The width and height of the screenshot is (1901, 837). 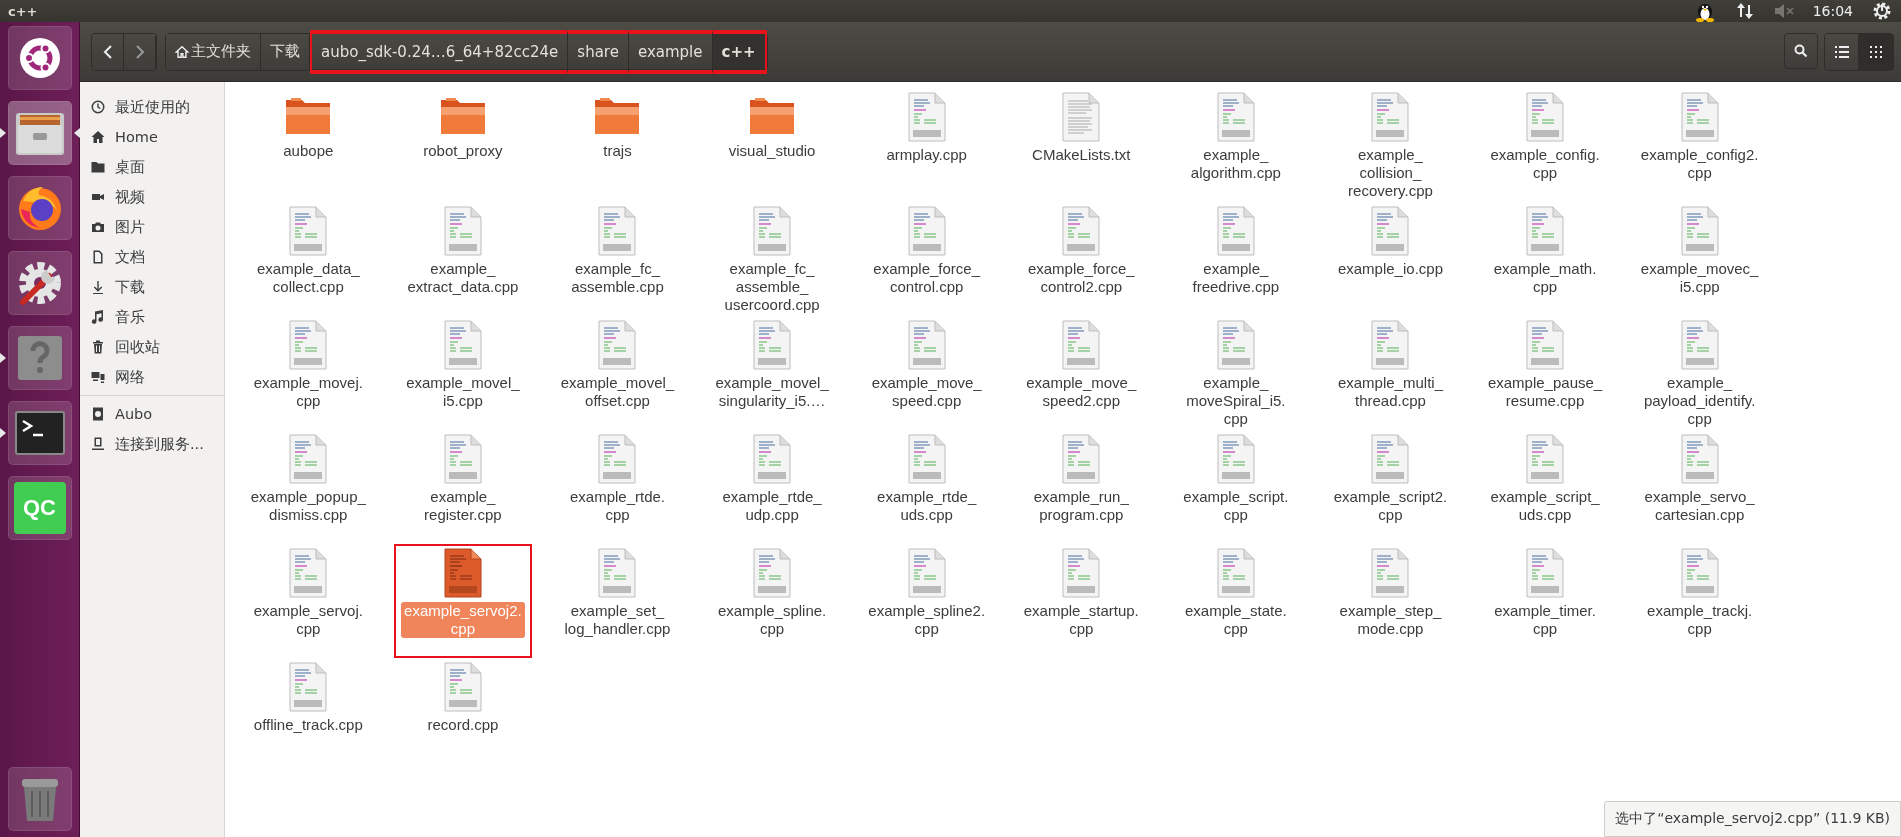 I want to click on sidebar-item: 下载, so click(x=152, y=287).